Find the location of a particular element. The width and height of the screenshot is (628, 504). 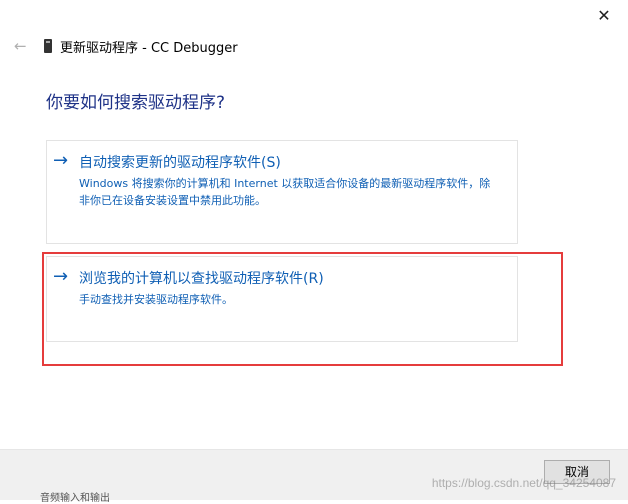

browse-computer-title: 浏览我的计算机以查找驱动程序软件(R) is located at coordinates (201, 279).